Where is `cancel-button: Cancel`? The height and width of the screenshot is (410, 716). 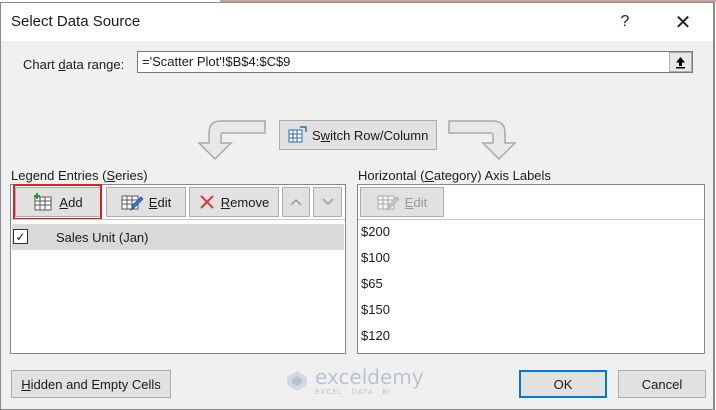 cancel-button: Cancel is located at coordinates (662, 384).